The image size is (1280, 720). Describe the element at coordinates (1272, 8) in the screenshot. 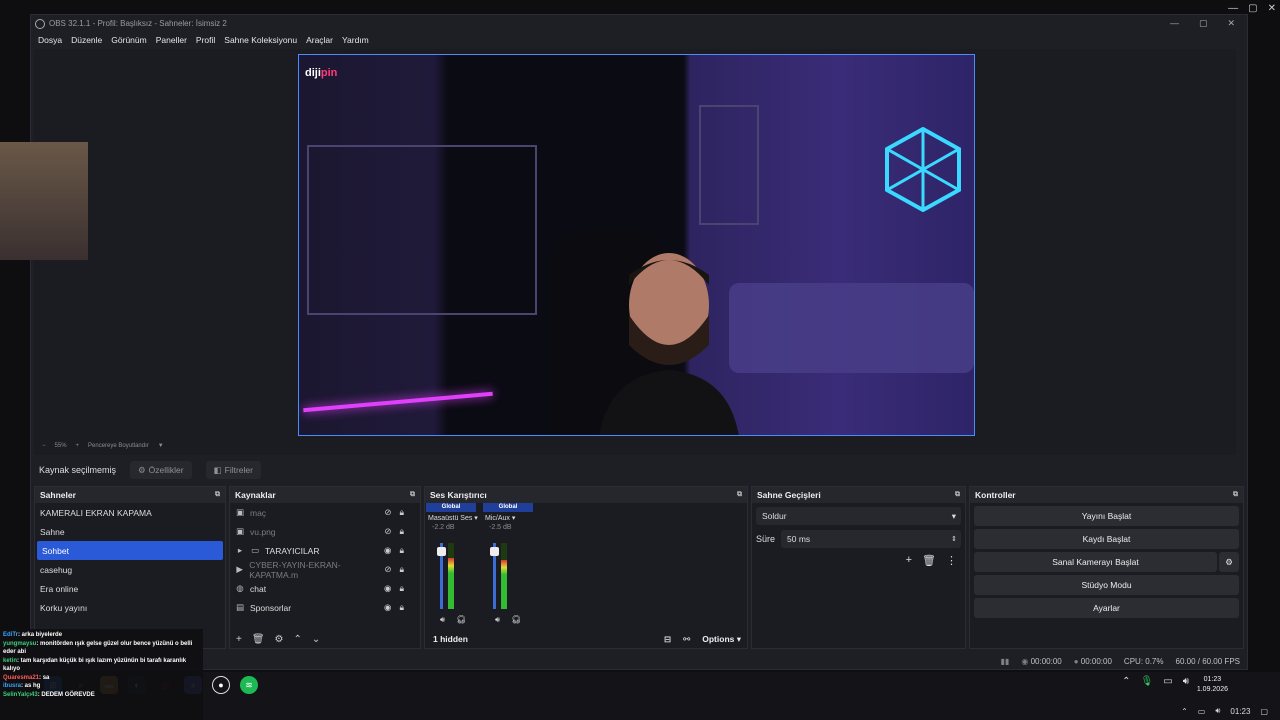

I see `close-icon: ✕` at that location.